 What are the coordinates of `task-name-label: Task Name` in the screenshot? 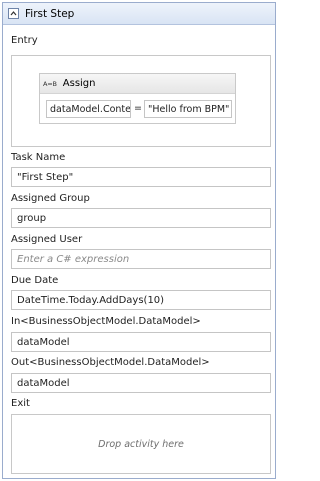 It's located at (38, 157).